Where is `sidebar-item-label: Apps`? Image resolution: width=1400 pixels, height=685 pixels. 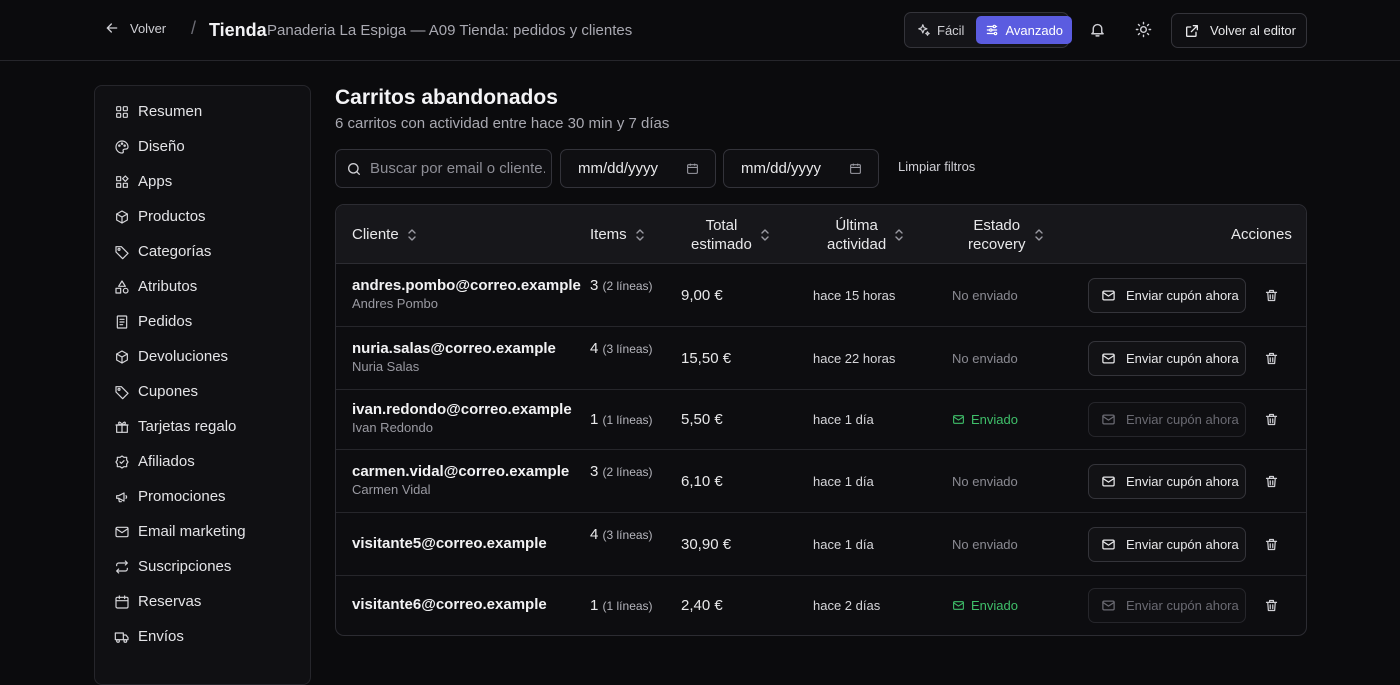
sidebar-item-label: Apps is located at coordinates (155, 181).